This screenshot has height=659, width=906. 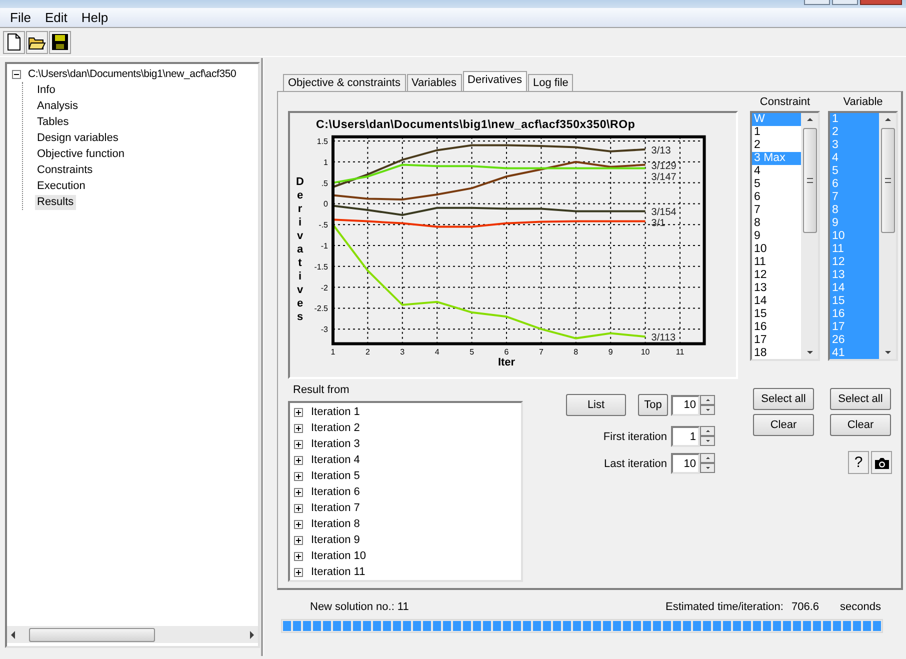 What do you see at coordinates (335, 428) in the screenshot?
I see `tree-item: Iteration 2` at bounding box center [335, 428].